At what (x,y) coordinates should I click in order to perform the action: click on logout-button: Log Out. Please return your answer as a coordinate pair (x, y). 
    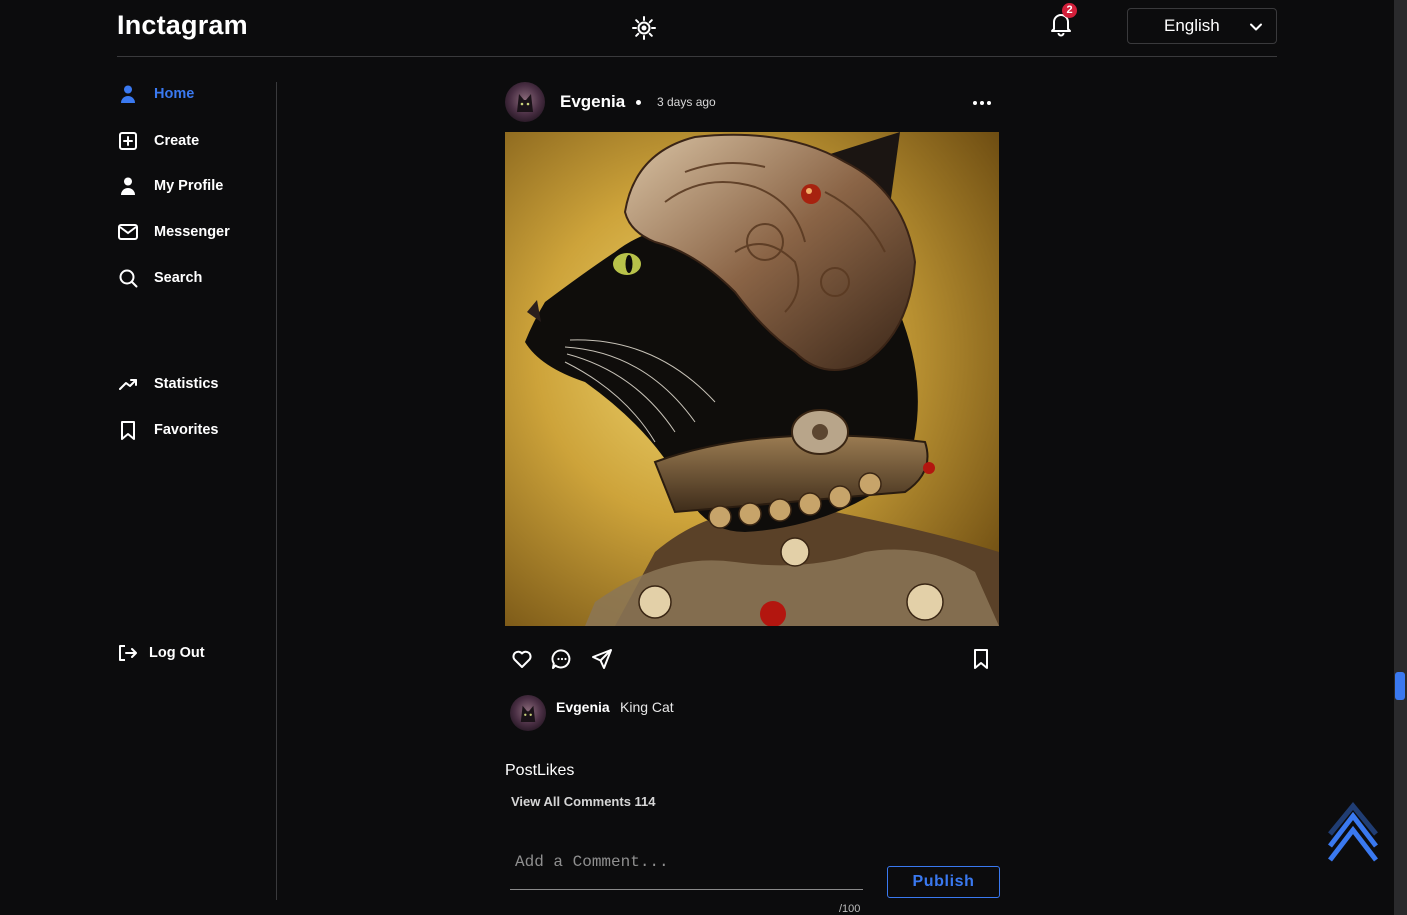
    Looking at the image, I should click on (161, 653).